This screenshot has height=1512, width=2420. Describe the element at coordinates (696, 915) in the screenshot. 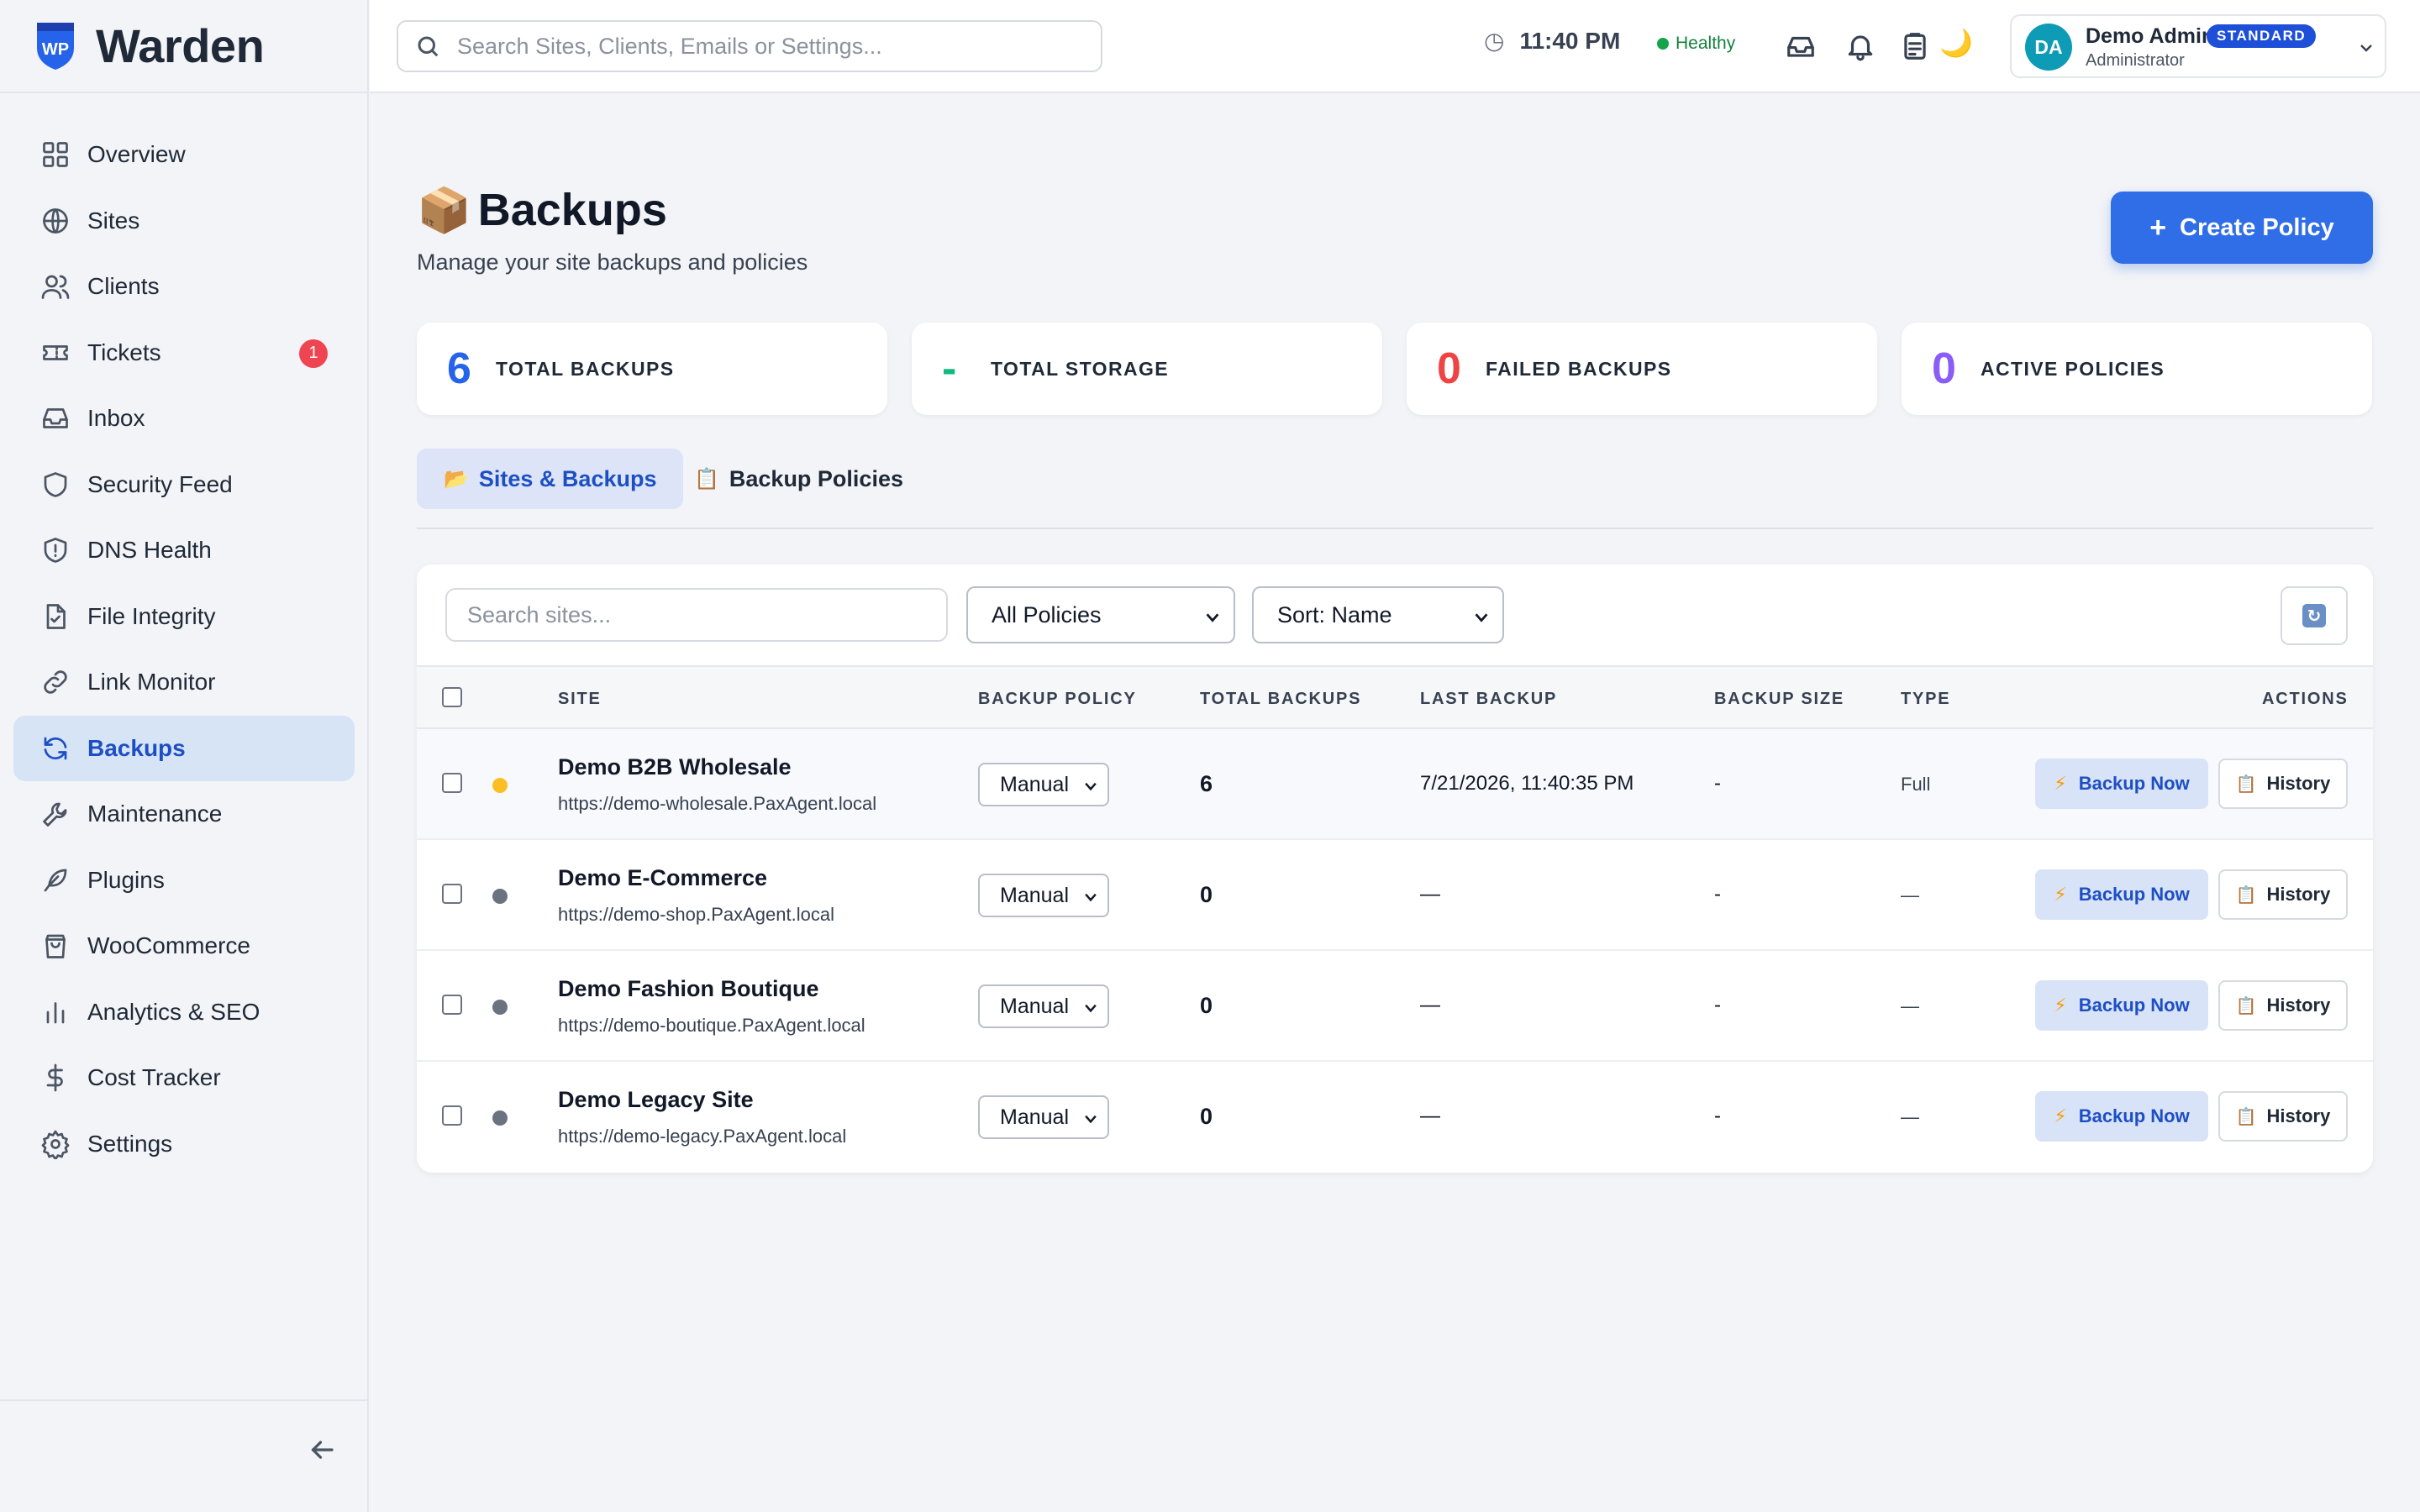

I see `site-url: https://demo-shop.PaxAgent.local` at that location.